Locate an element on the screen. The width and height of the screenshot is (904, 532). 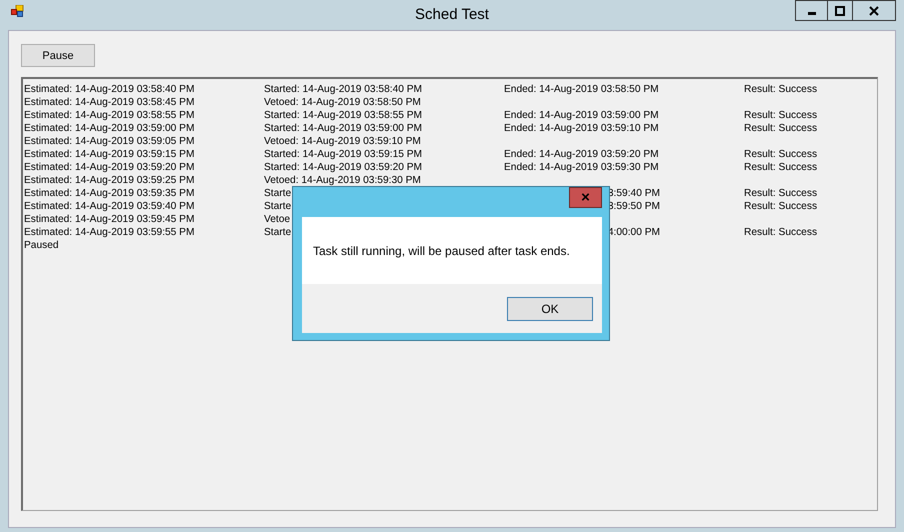
estimated-text: Estimated: 14-Aug-2019 03:59:40 PM is located at coordinates (110, 206).